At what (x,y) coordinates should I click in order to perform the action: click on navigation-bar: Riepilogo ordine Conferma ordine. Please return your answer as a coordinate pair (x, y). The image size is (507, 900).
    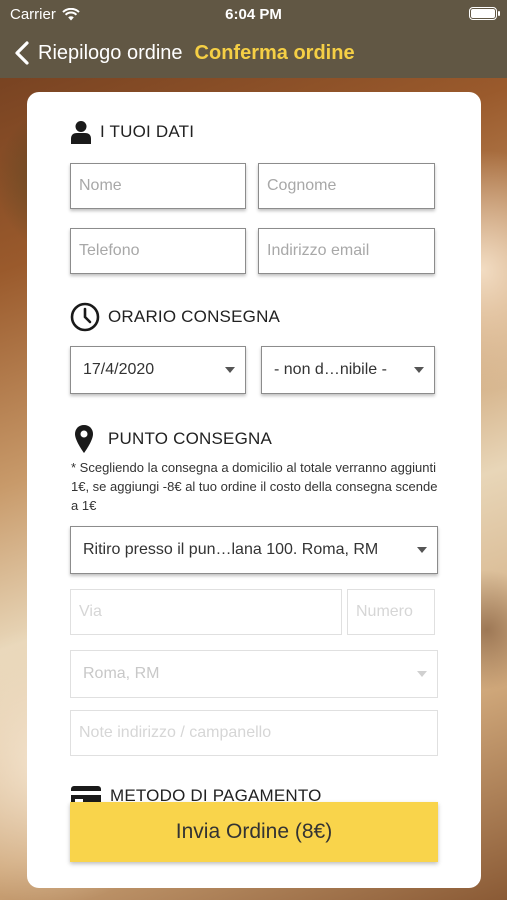
    Looking at the image, I should click on (253, 53).